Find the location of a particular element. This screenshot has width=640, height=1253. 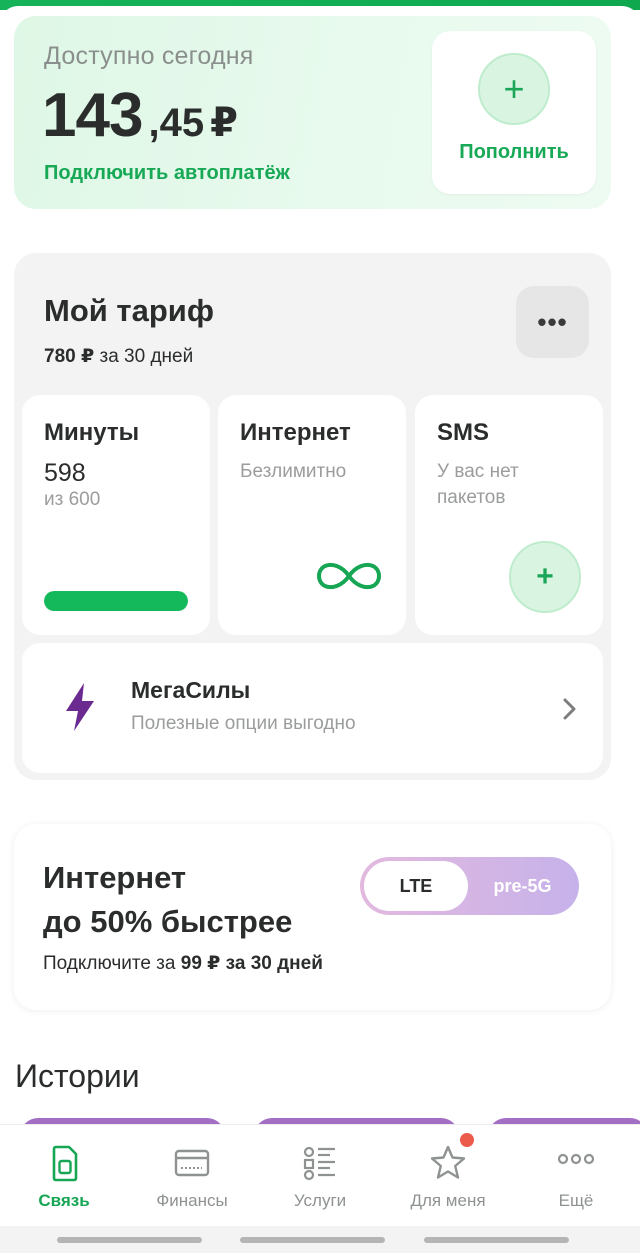

system-gesture-bar is located at coordinates (320, 1239).